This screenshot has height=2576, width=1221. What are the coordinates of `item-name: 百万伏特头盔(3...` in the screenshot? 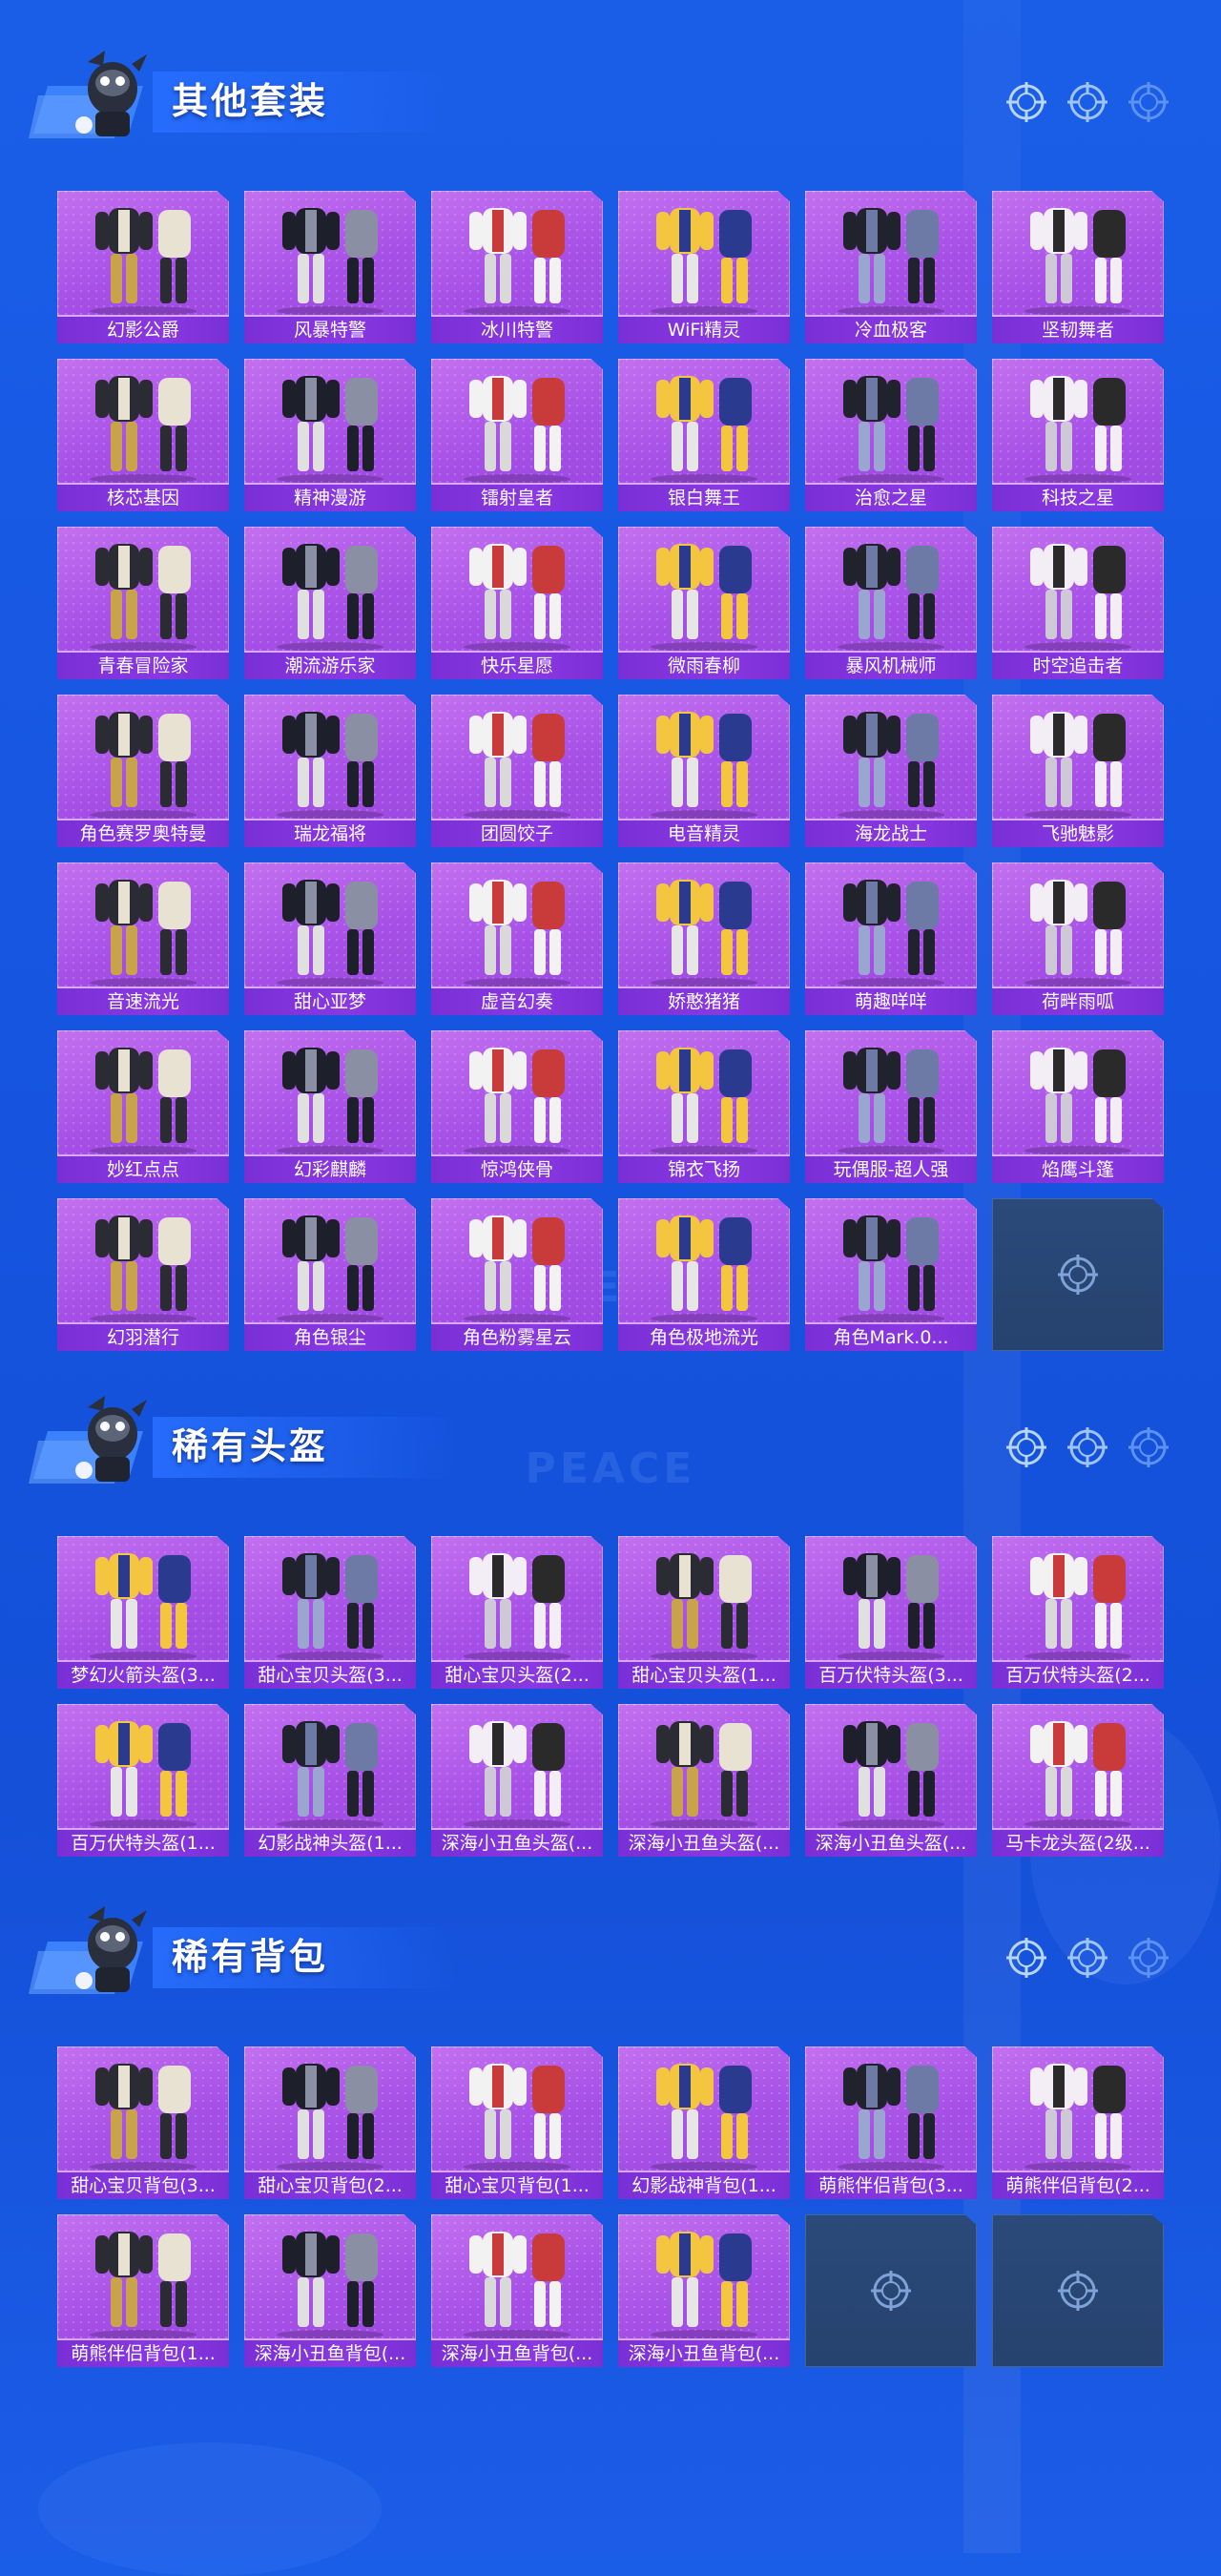 It's located at (891, 1674).